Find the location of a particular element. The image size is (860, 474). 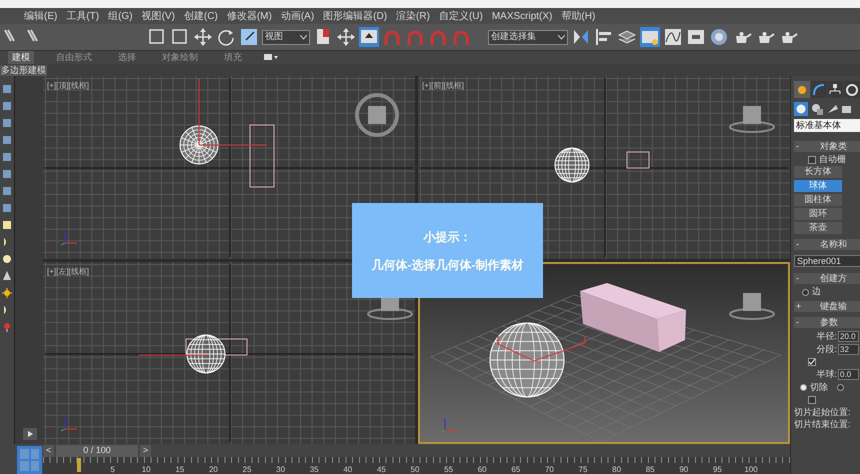

field-label: 半径: is located at coordinates (826, 336).